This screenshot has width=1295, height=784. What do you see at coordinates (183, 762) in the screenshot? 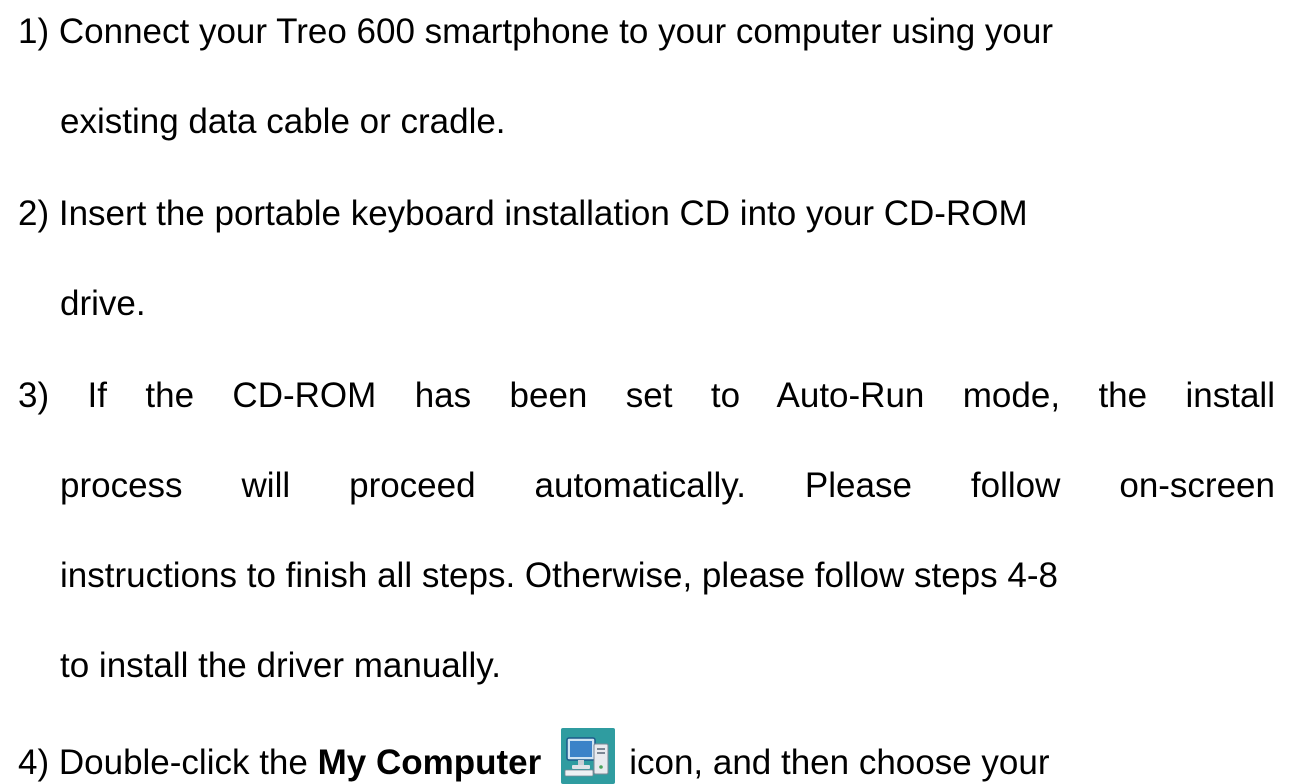
I see `step-4-prefix: Double-click the` at bounding box center [183, 762].